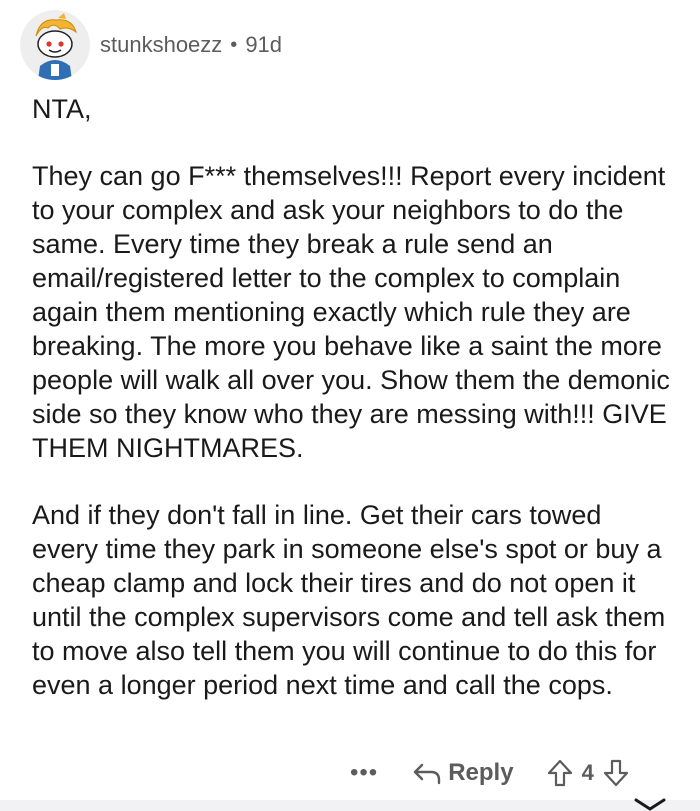 Image resolution: width=700 pixels, height=811 pixels. What do you see at coordinates (350, 805) in the screenshot?
I see `bottom-divider` at bounding box center [350, 805].